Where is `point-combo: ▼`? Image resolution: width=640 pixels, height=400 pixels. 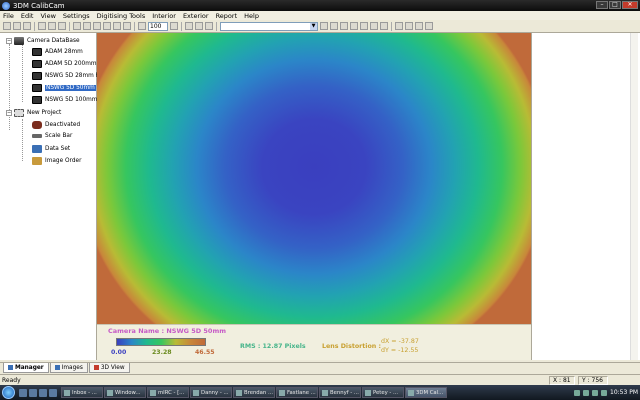 point-combo: ▼ is located at coordinates (269, 26).